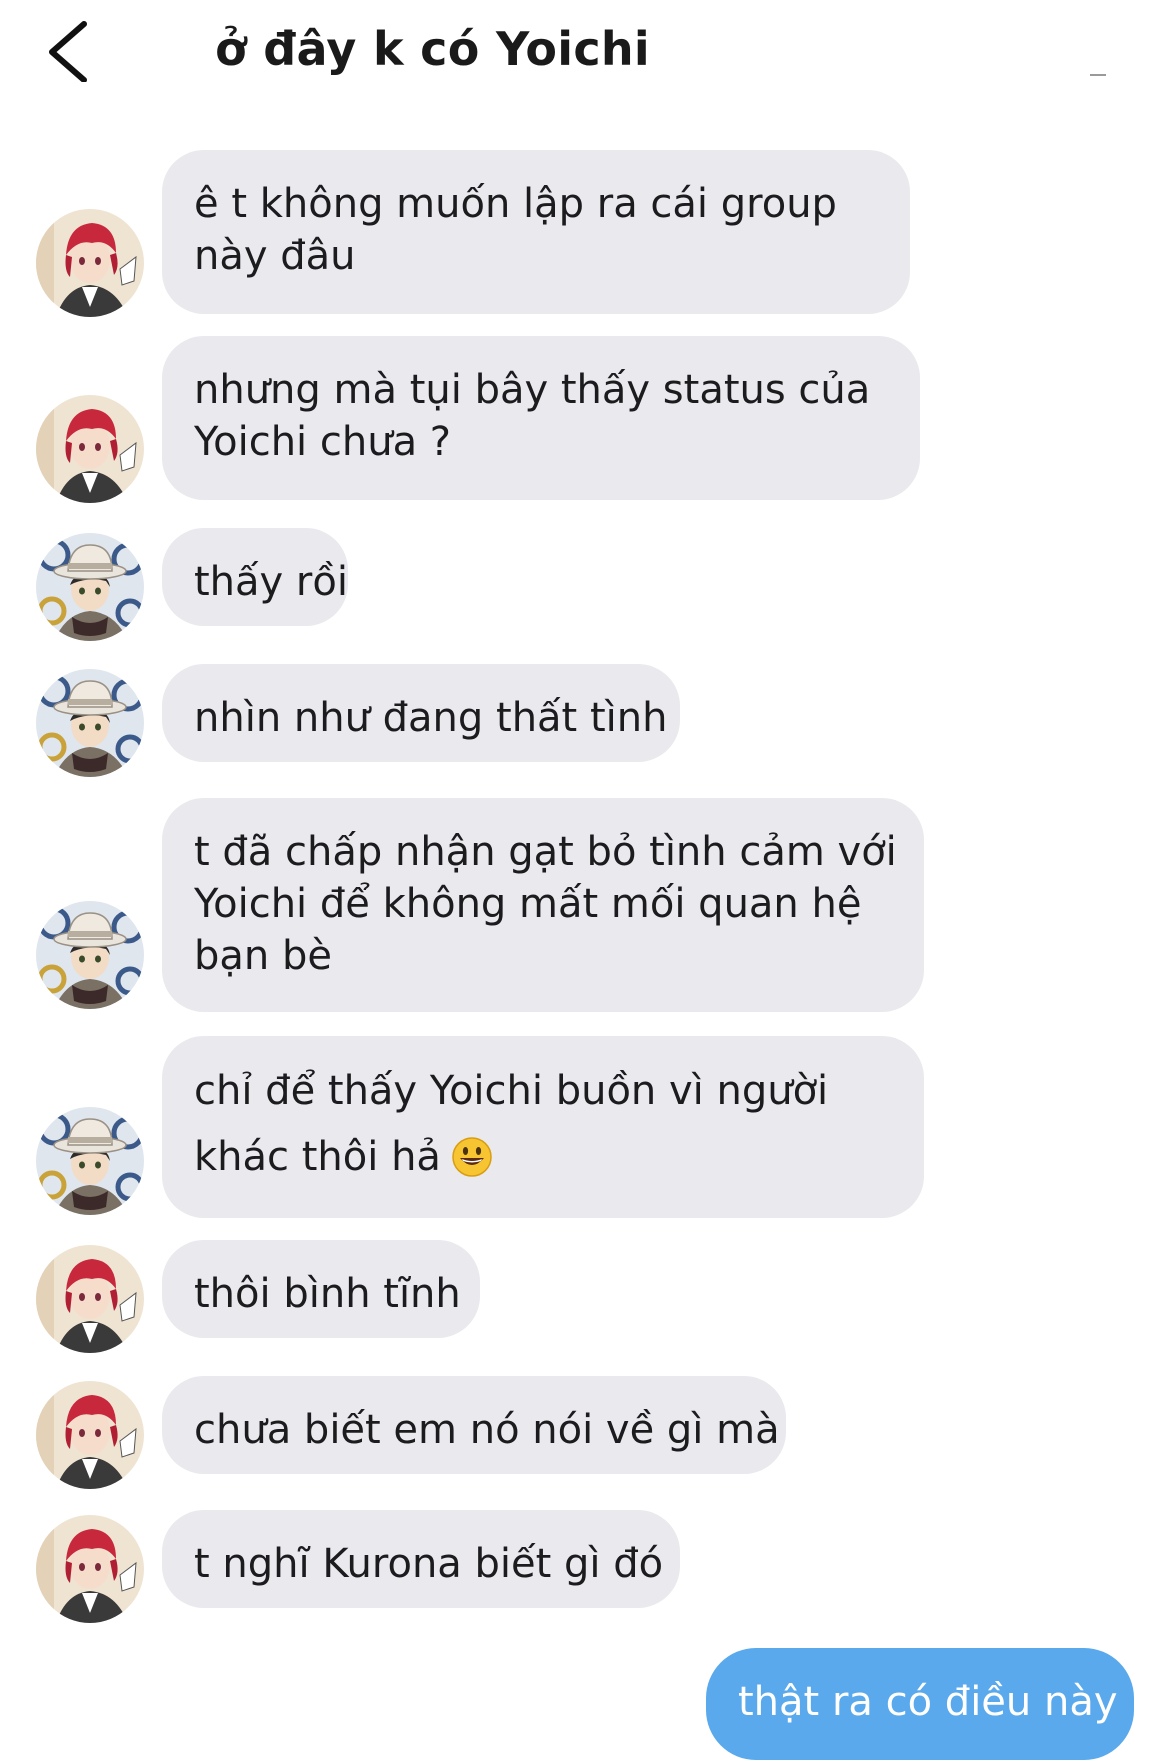 This screenshot has height=1760, width=1170. I want to click on message-text: chưa biết em nó nói về gì mà, so click(487, 1430).